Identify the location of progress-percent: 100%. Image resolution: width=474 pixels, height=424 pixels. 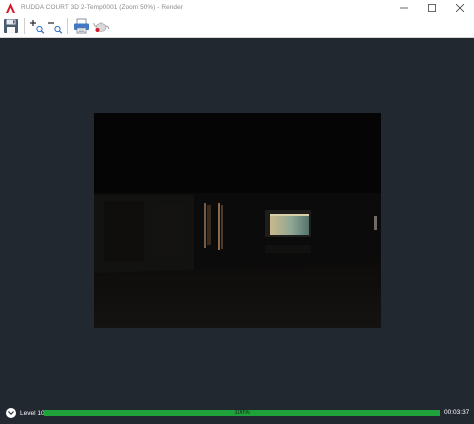
(242, 413).